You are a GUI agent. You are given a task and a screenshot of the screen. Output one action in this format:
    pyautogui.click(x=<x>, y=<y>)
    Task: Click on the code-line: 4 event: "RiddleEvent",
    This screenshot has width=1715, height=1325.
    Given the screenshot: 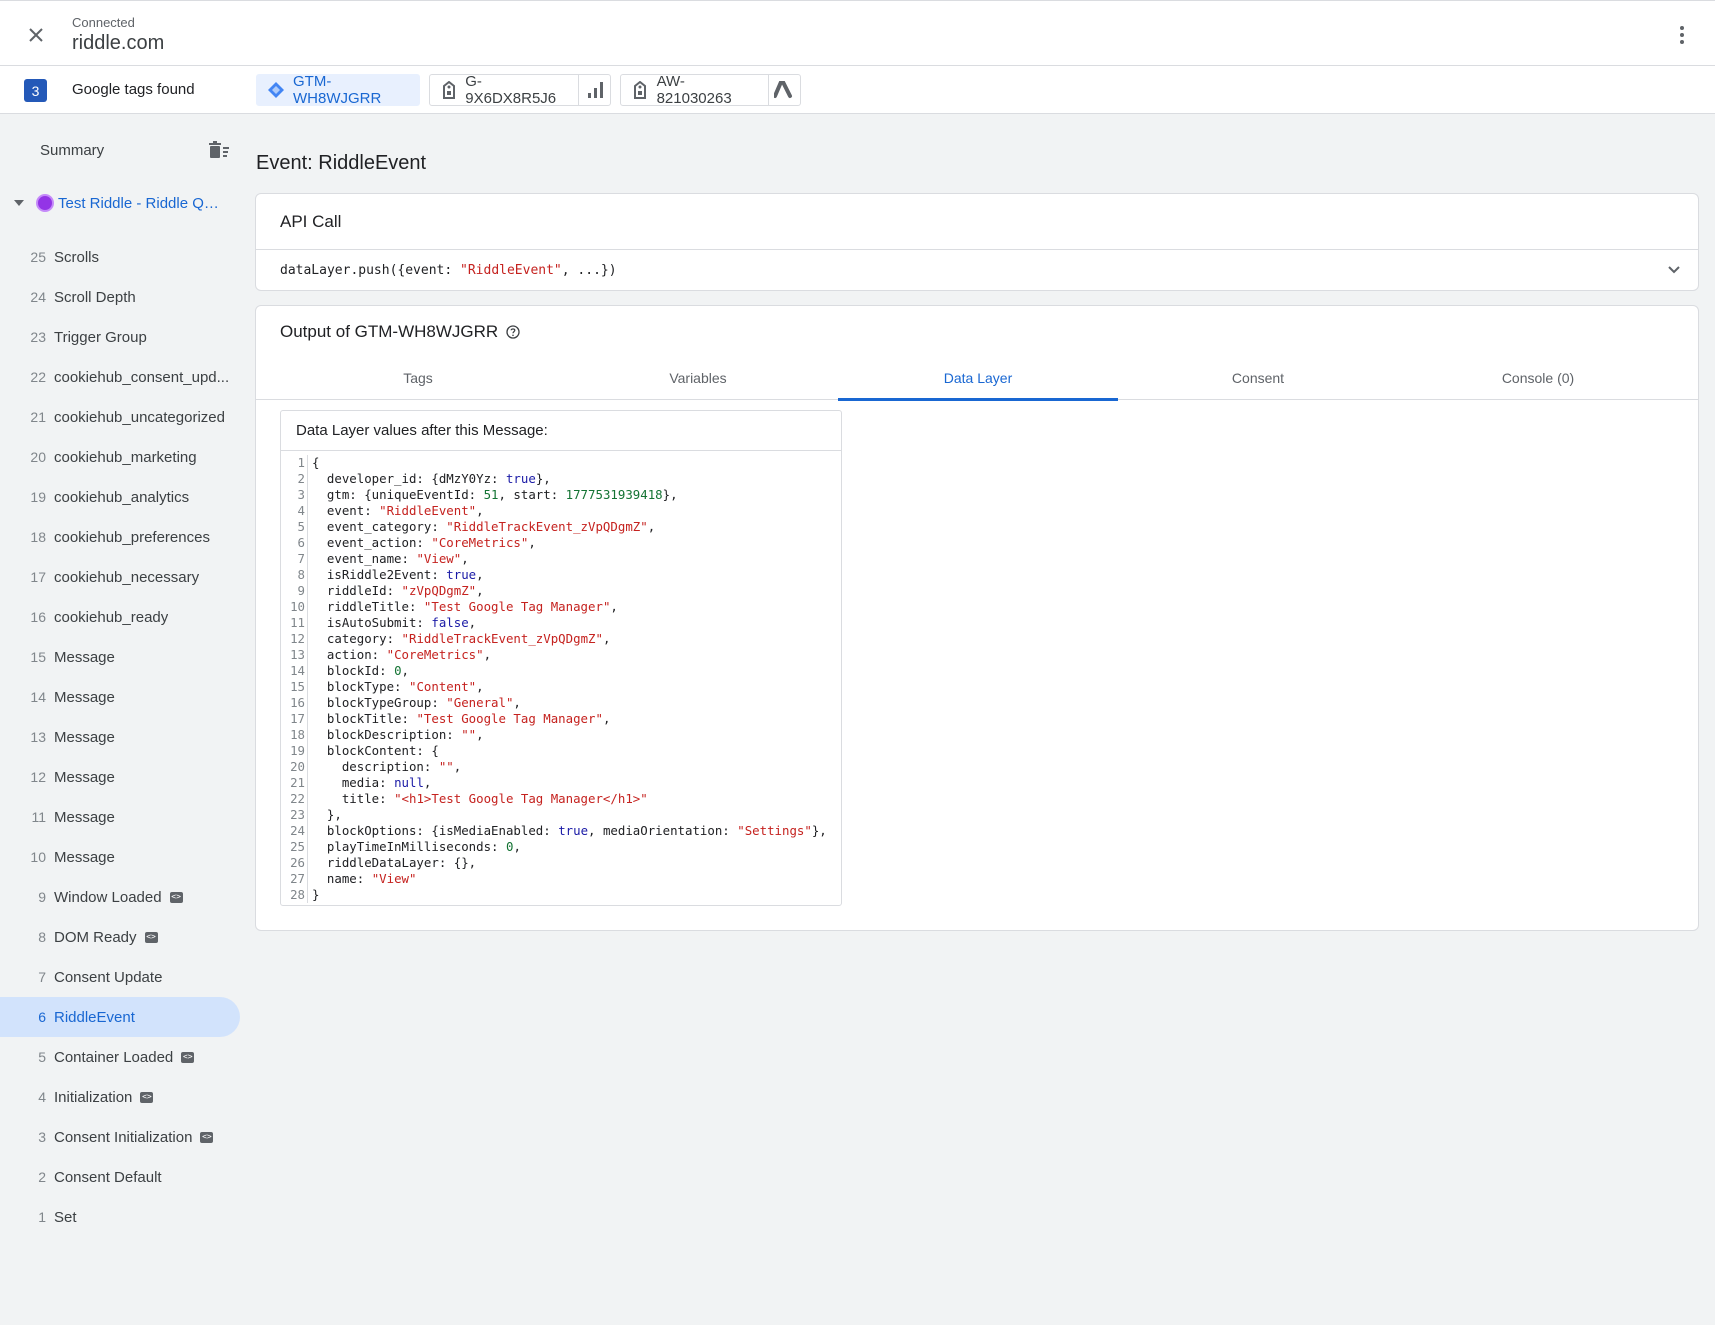 What is the action you would take?
    pyautogui.click(x=561, y=511)
    